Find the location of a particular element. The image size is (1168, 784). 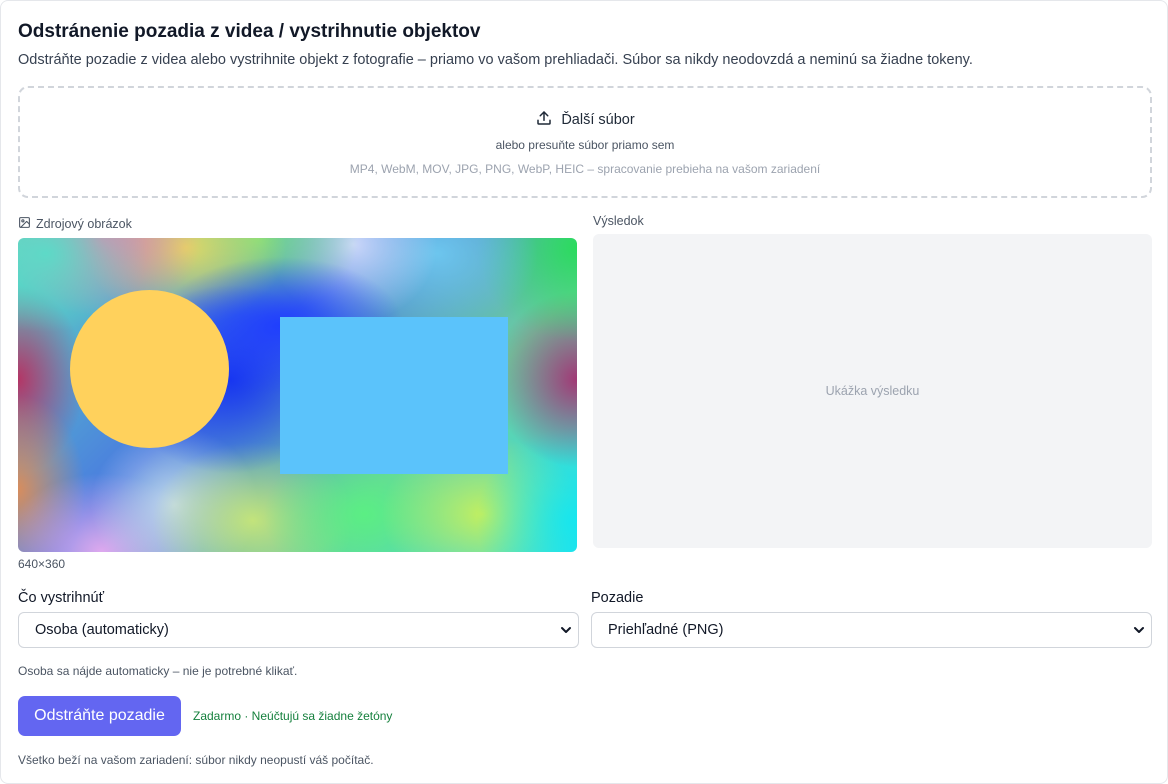

free-note: Zadarmo · Neúčtujú sa žiadne žetóny is located at coordinates (293, 716).